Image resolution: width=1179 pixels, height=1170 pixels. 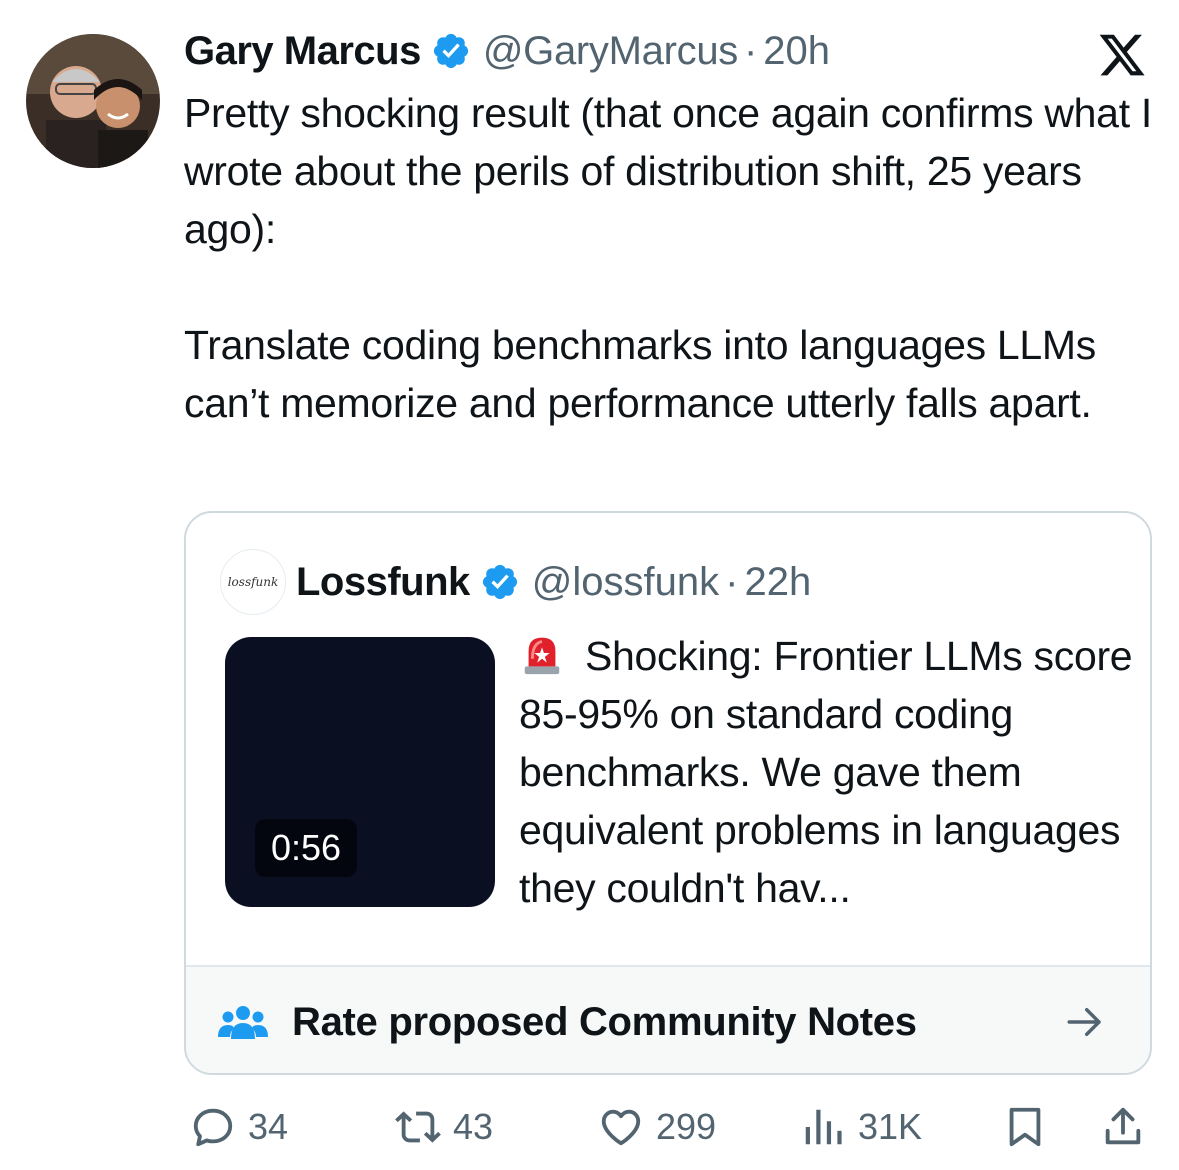 I want to click on reply-icon, so click(x=213, y=1127).